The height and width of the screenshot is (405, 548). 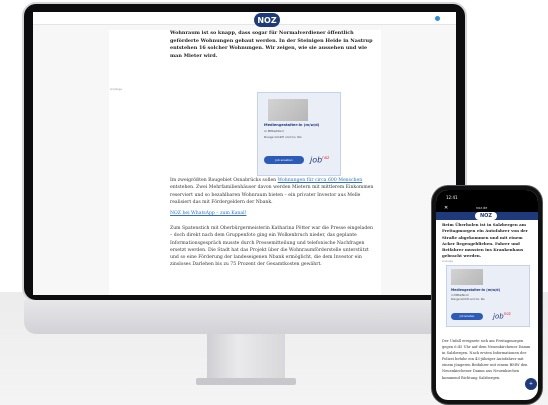 What do you see at coordinates (320, 160) in the screenshot?
I see `ad-brand-logo: jobnoz` at bounding box center [320, 160].